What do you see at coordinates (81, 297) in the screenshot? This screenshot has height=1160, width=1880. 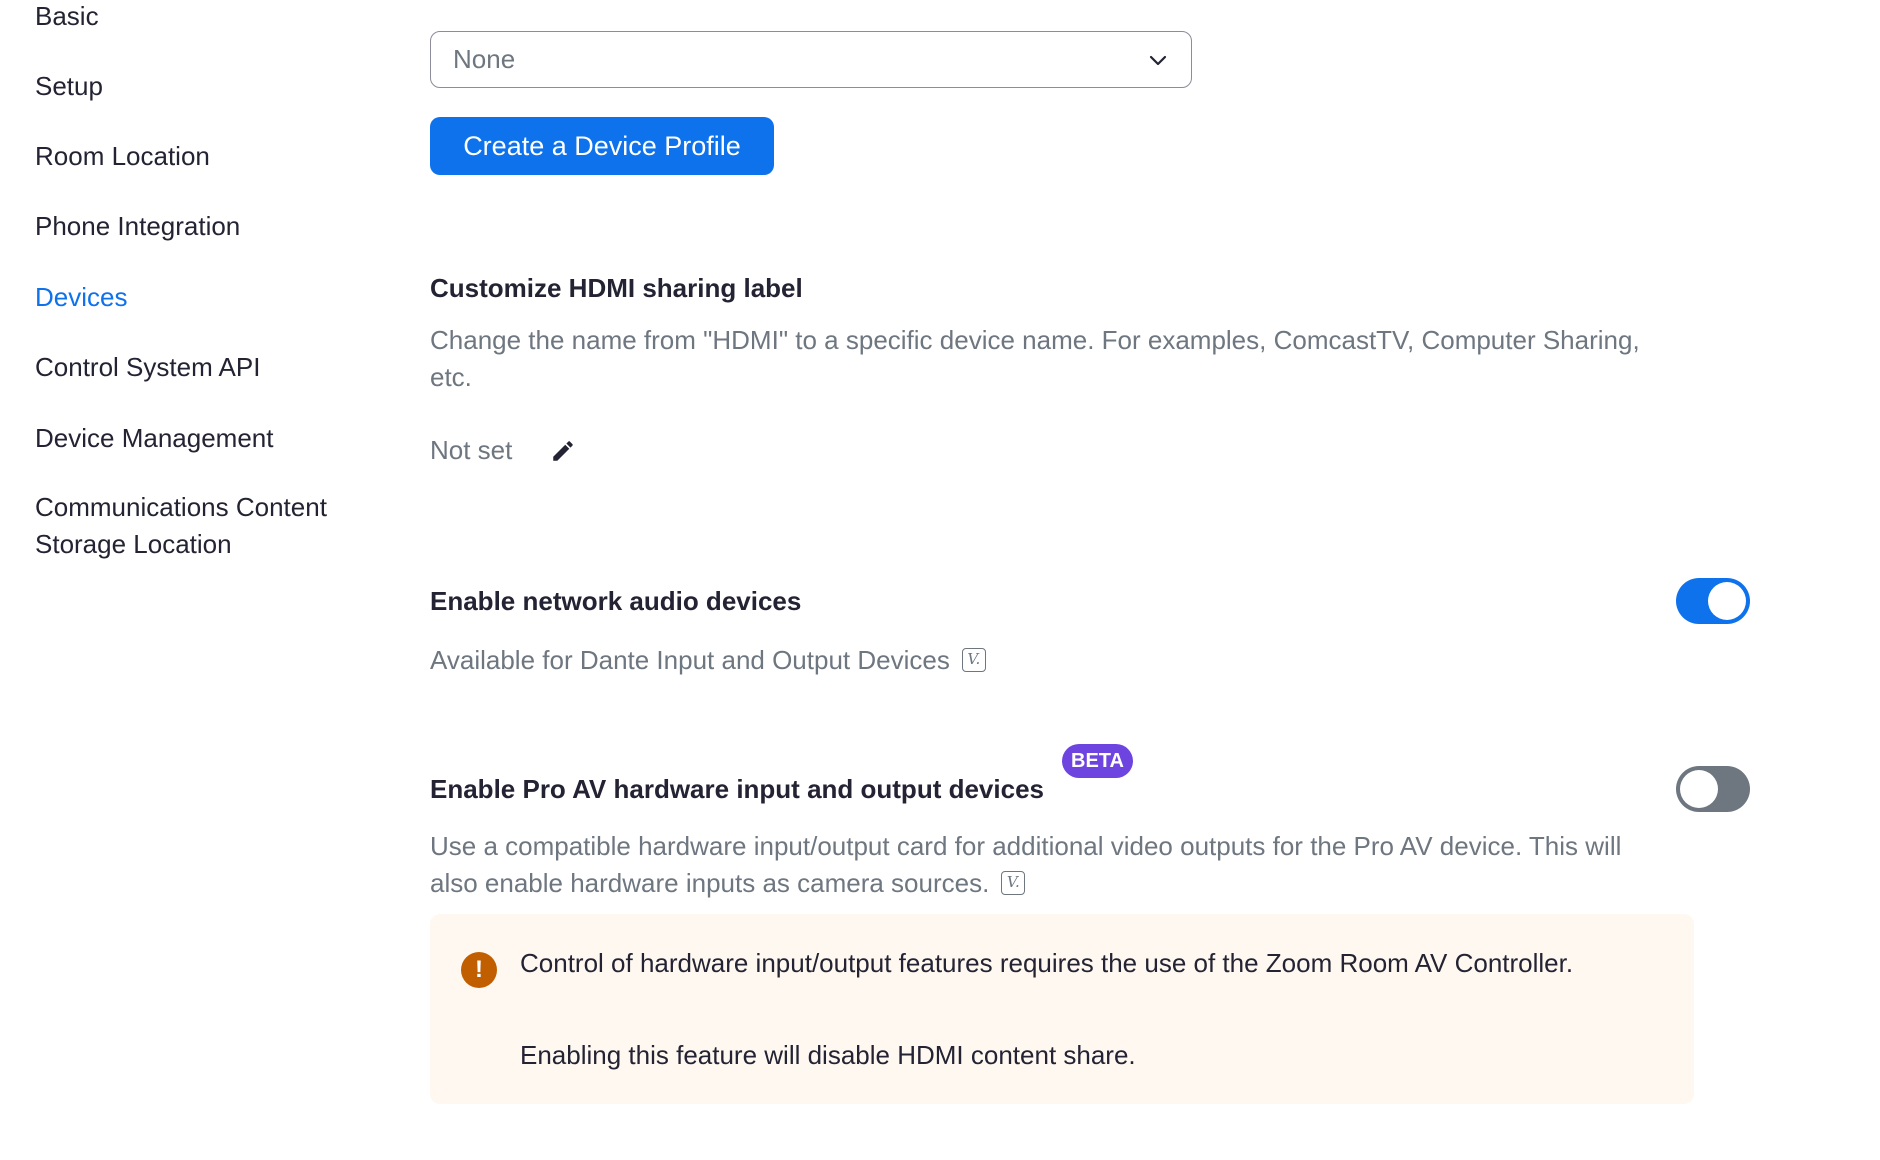 I see `sidebar-item-devices: Devices` at bounding box center [81, 297].